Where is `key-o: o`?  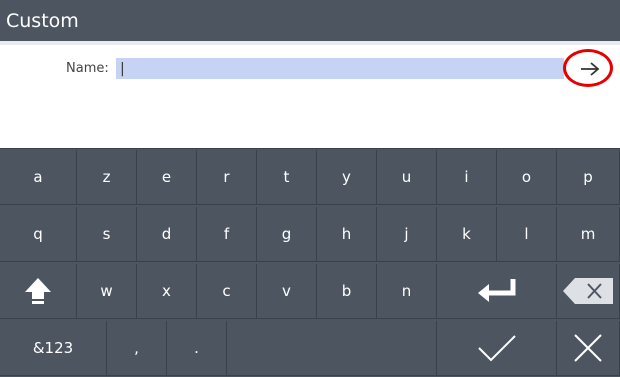
key-o: o is located at coordinates (527, 177).